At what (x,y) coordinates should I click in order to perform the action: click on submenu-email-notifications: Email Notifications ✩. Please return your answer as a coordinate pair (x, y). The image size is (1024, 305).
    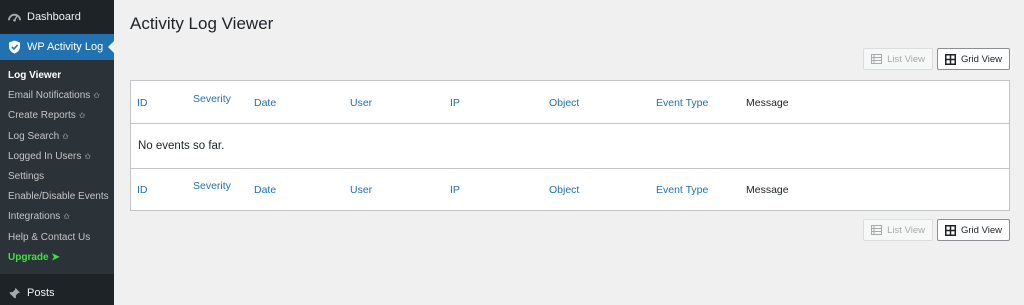
    Looking at the image, I should click on (57, 96).